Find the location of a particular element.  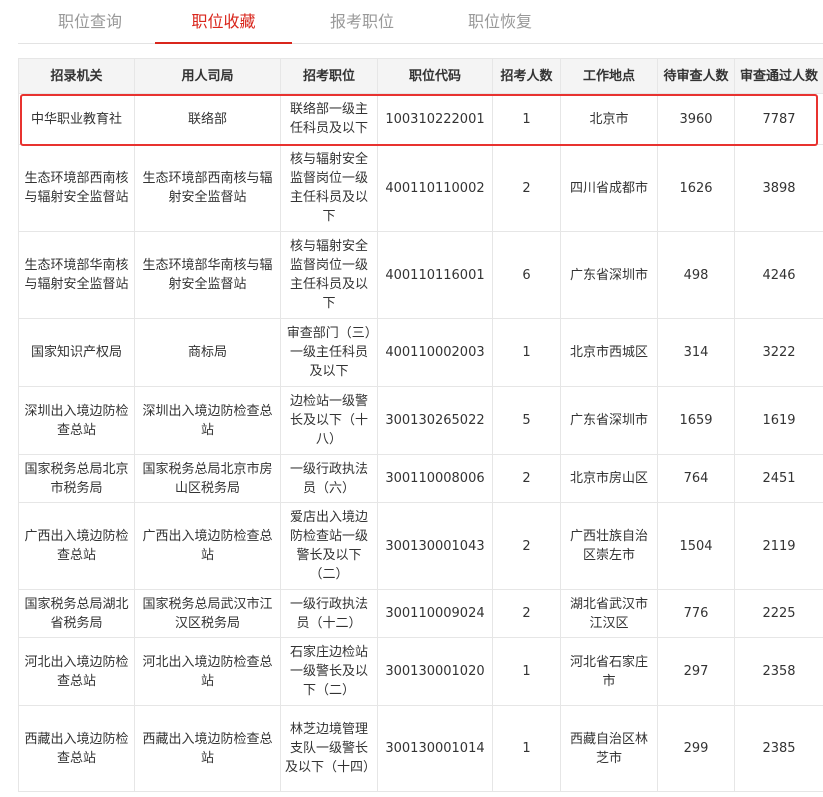

cell-recruiting-agency: 国家税务总局湖北省税务局 is located at coordinates (76, 613).